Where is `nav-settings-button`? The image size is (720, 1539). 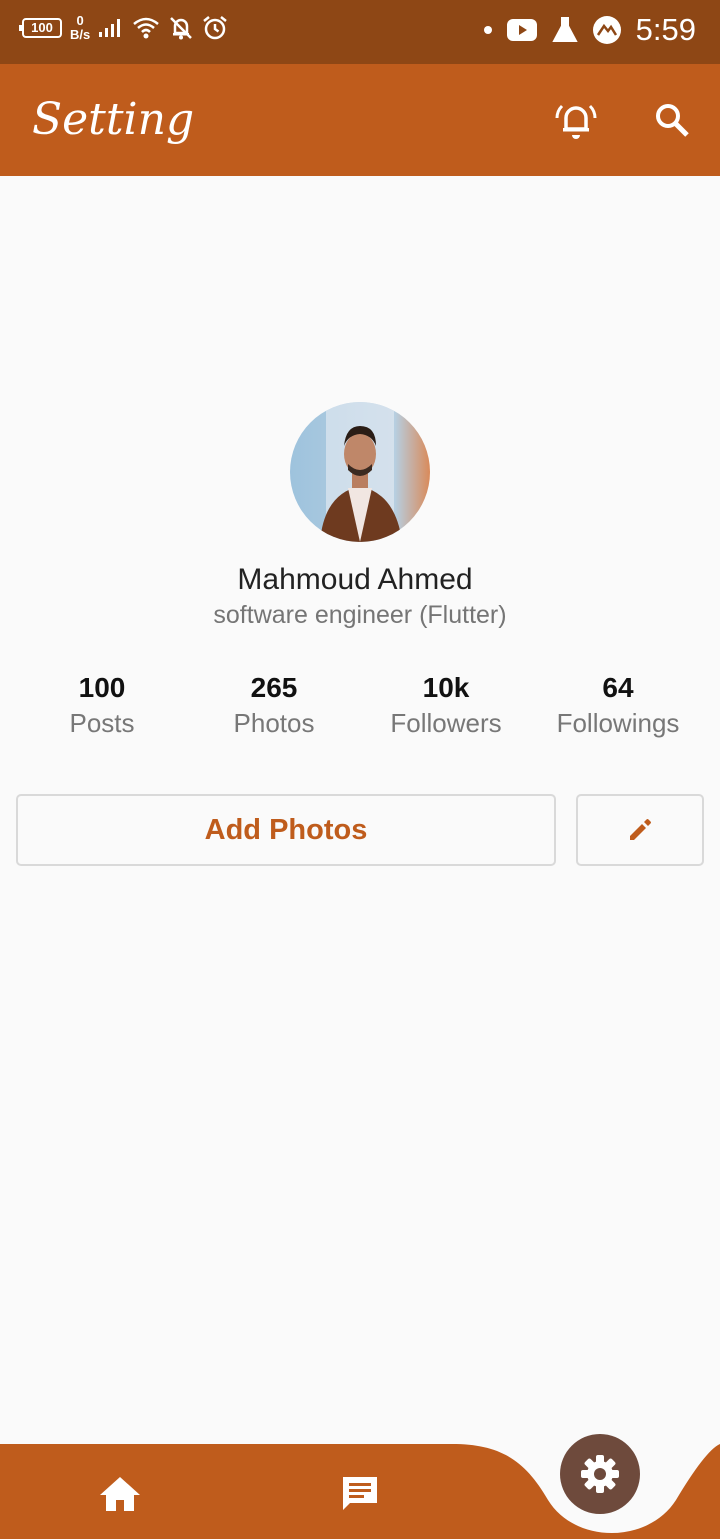
nav-settings-button is located at coordinates (600, 1474).